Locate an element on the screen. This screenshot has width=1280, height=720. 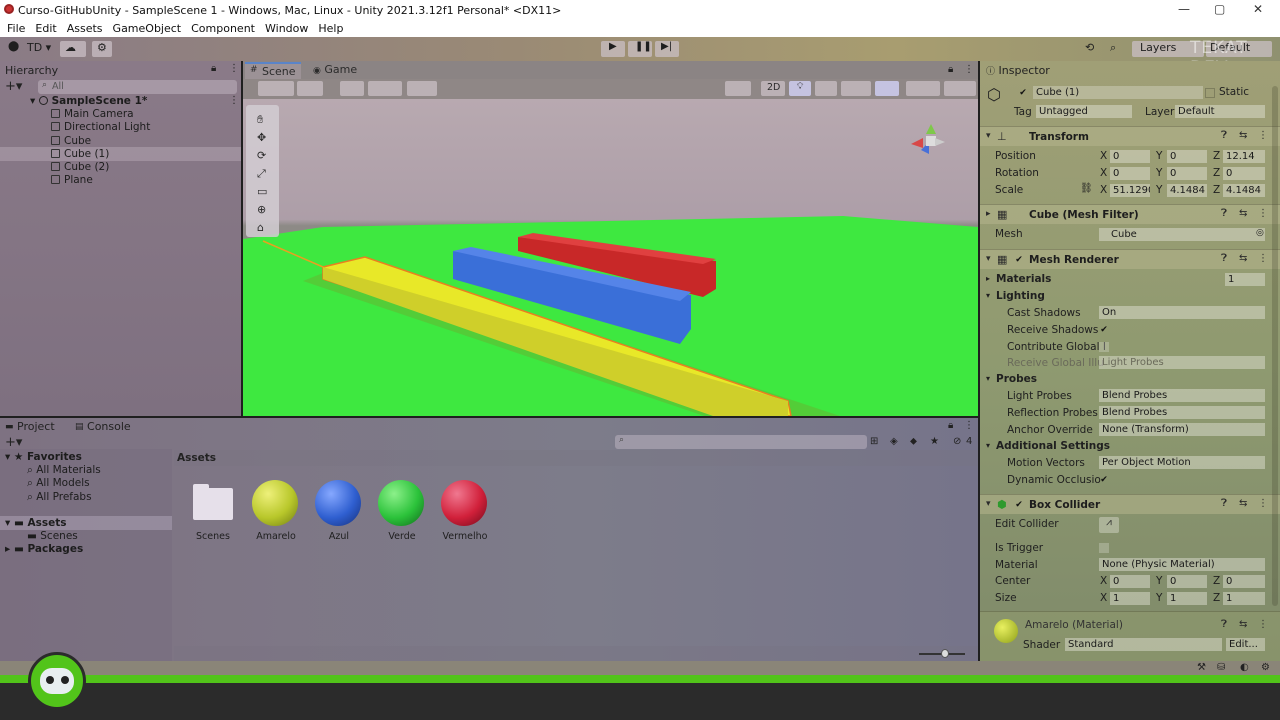
move-tool-icon: ✥ is located at coordinates (261, 137).